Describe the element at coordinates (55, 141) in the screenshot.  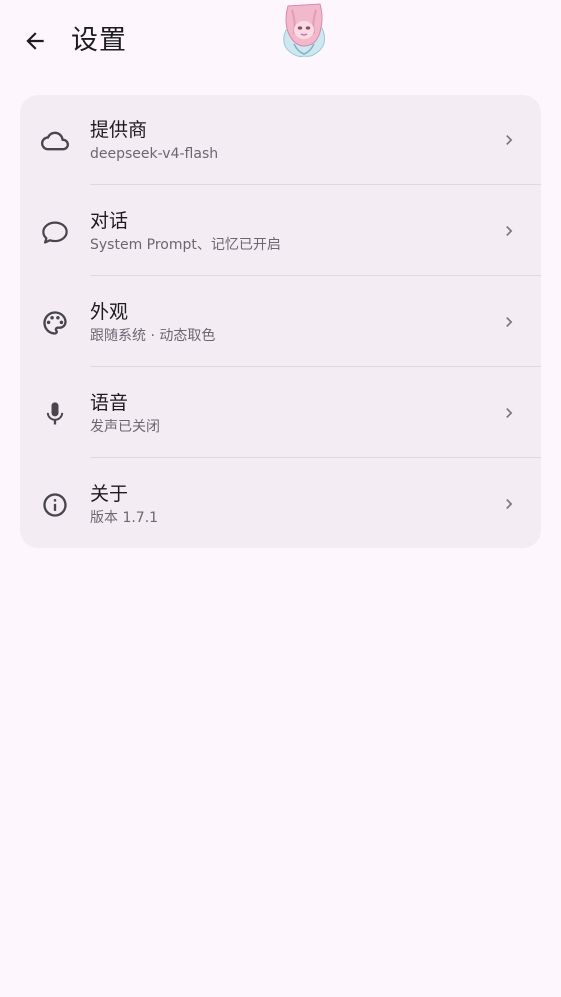
I see `cloud-icon` at that location.